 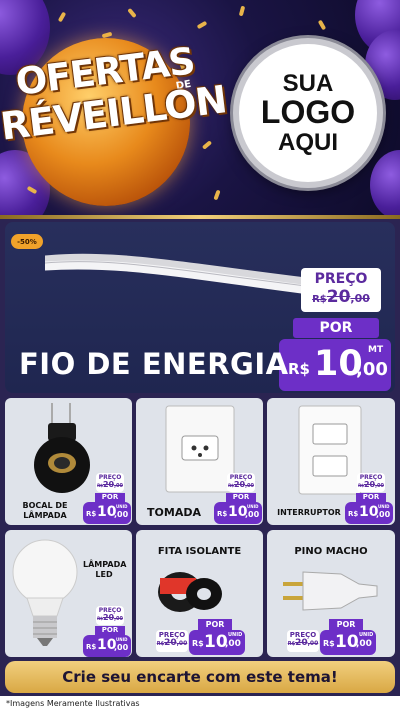 What do you see at coordinates (376, 350) in the screenshot?
I see `price-unit: MT` at bounding box center [376, 350].